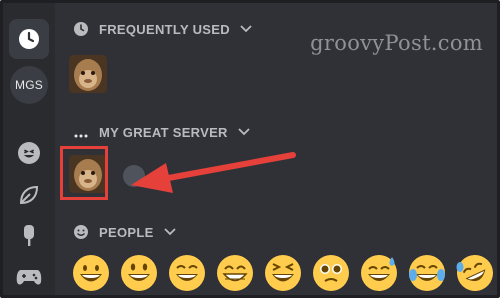  I want to click on category-rail: MGS, so click(29, 149).